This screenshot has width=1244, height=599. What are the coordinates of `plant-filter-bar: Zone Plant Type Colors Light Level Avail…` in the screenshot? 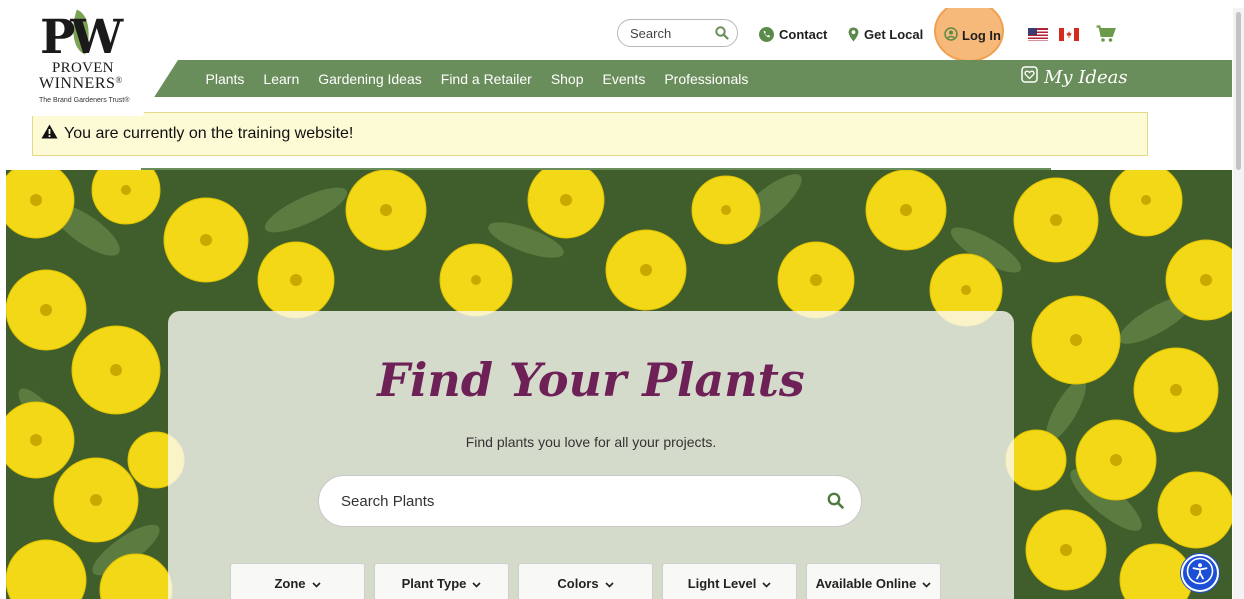 It's located at (585, 581).